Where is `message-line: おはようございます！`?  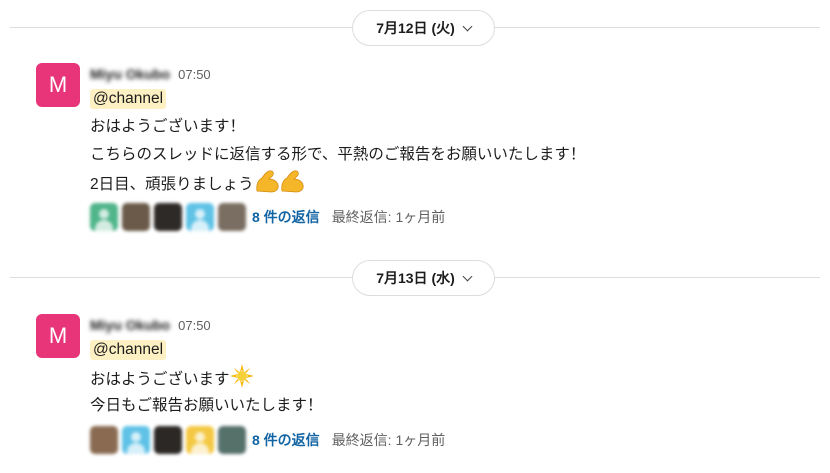 message-line: おはようございます！ is located at coordinates (168, 126).